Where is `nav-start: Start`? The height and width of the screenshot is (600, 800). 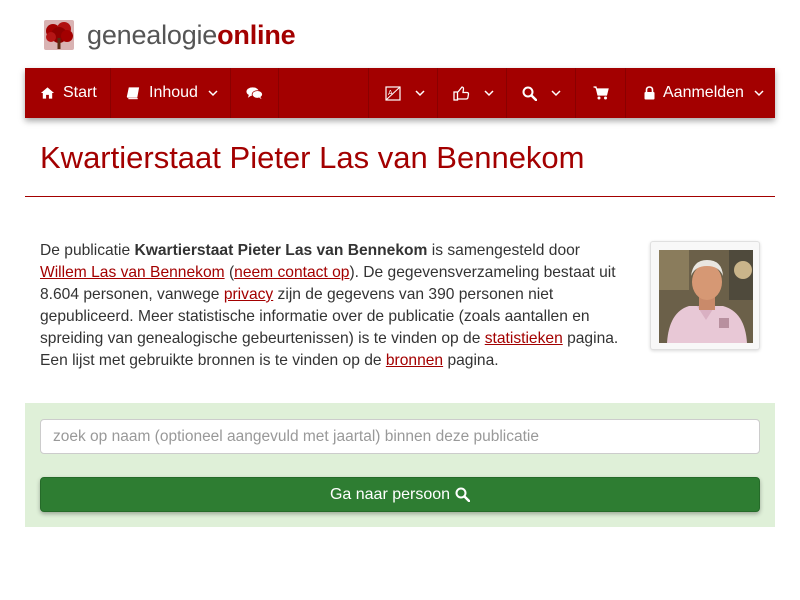 nav-start: Start is located at coordinates (68, 93).